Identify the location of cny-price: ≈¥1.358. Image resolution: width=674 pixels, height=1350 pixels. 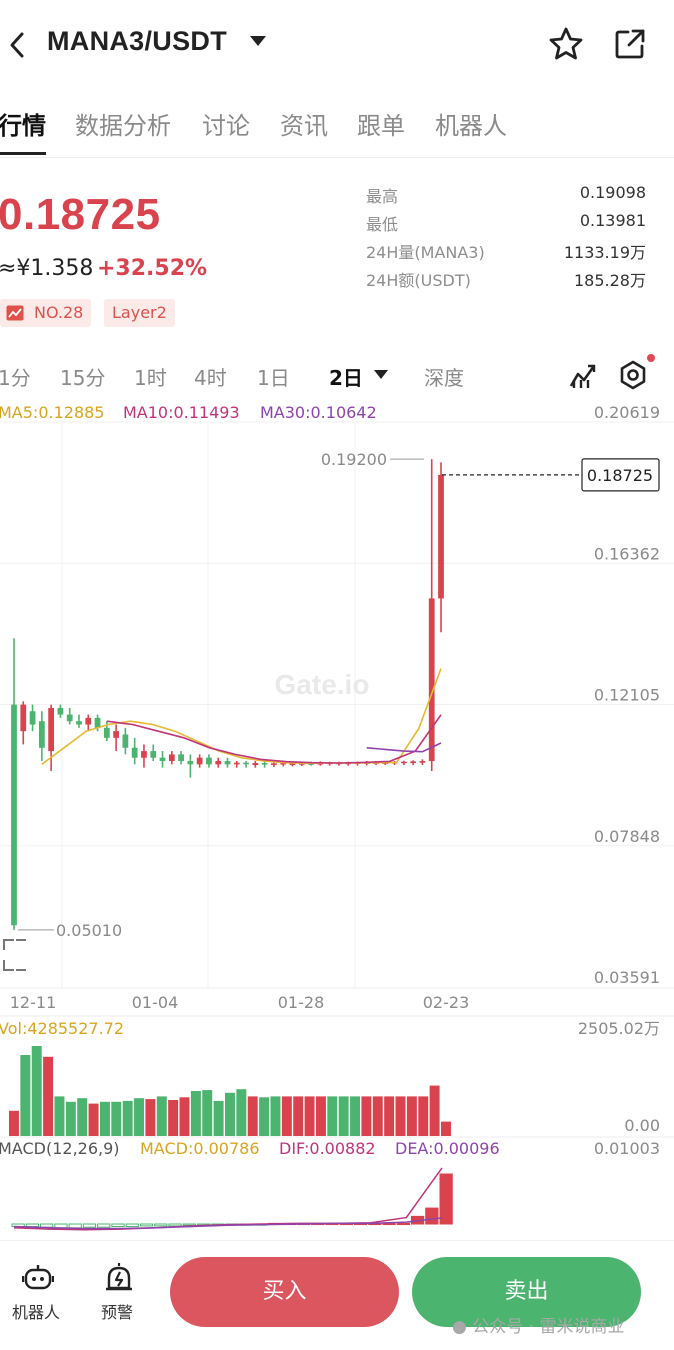
(47, 268).